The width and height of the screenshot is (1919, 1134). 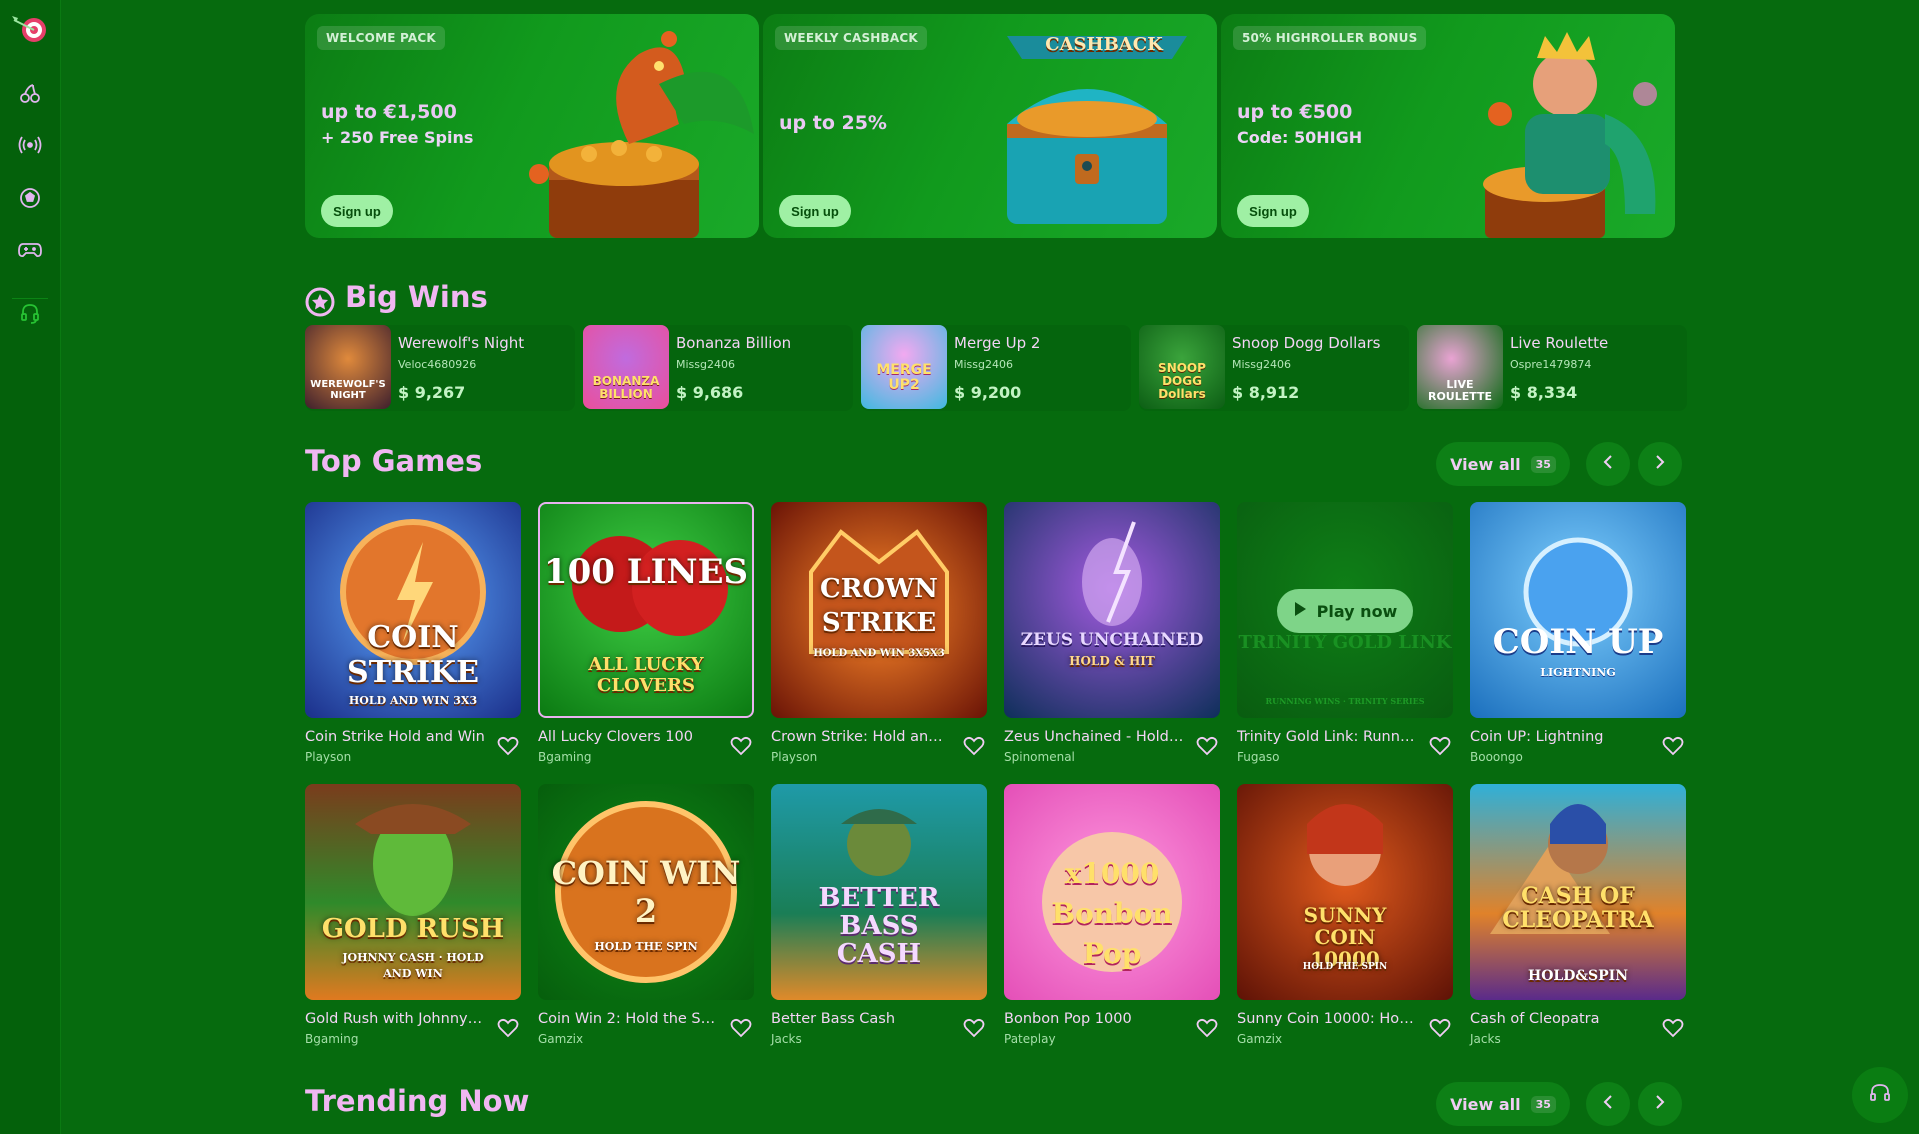 What do you see at coordinates (646, 892) in the screenshot?
I see `game-thumbnail: COIN WIN 2 HOLD THE SPIN` at bounding box center [646, 892].